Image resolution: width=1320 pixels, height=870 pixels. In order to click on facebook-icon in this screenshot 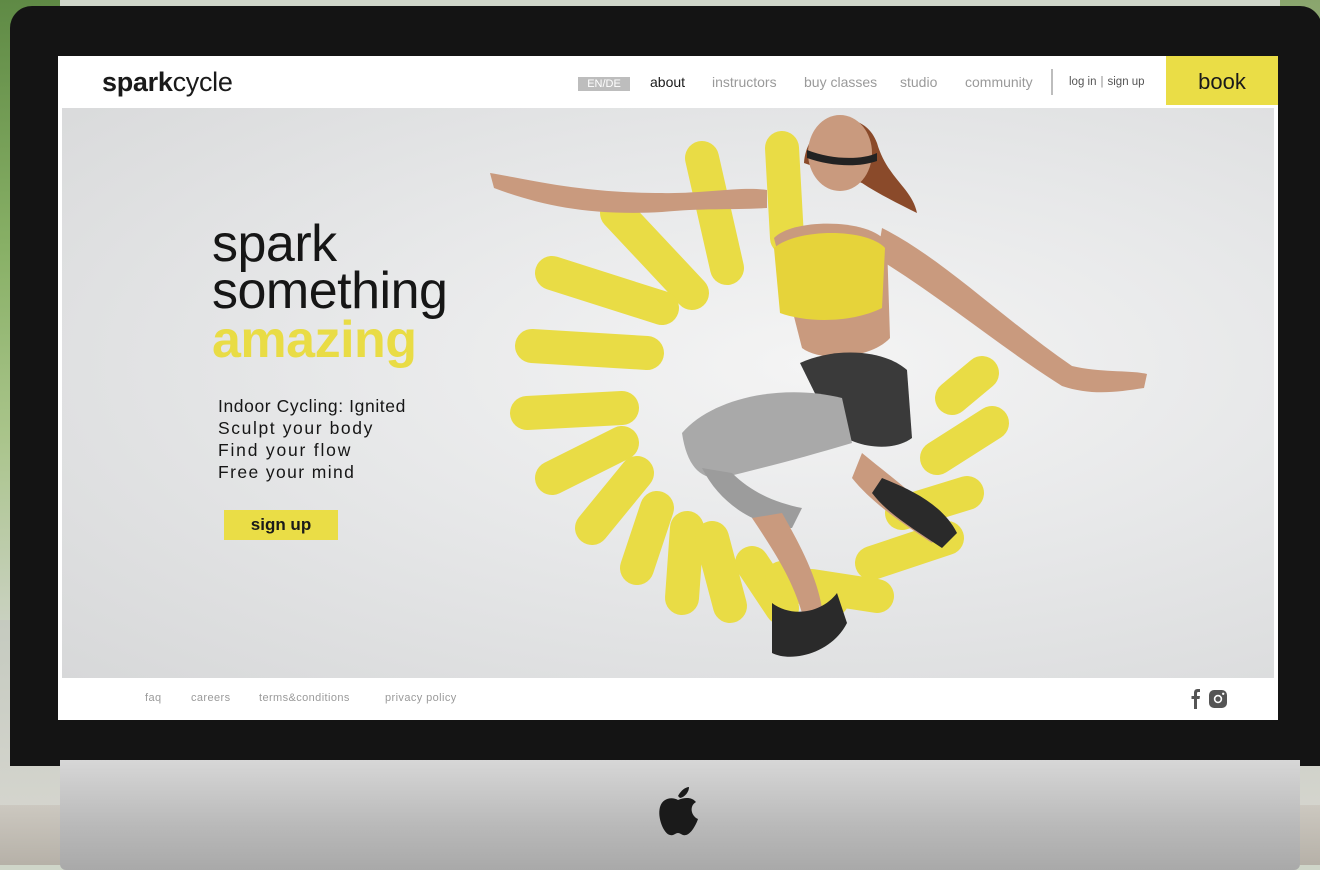, I will do `click(1196, 699)`.